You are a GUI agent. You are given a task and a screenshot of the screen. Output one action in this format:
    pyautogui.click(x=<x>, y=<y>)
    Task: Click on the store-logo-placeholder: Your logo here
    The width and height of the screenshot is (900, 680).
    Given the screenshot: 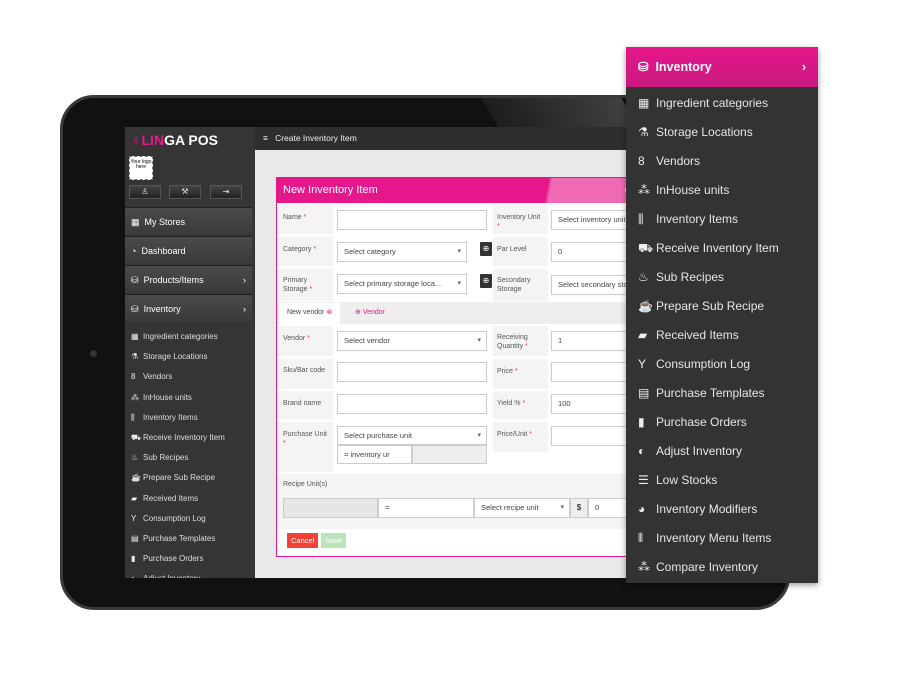 What is the action you would take?
    pyautogui.click(x=141, y=168)
    